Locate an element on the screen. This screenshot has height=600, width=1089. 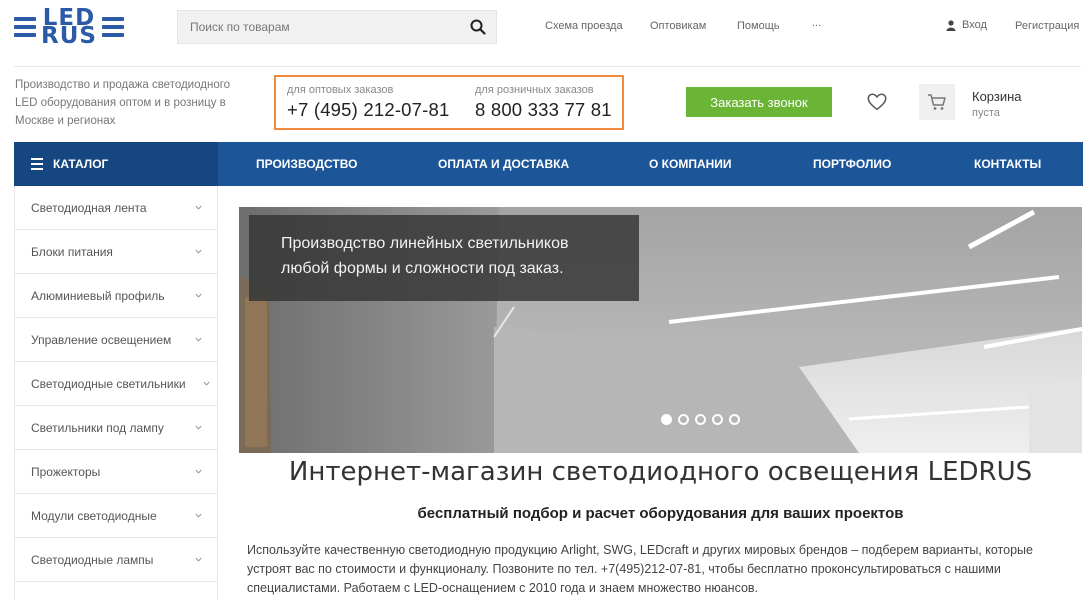
sidebar-item-label: Светодиодные светильники is located at coordinates (108, 383).